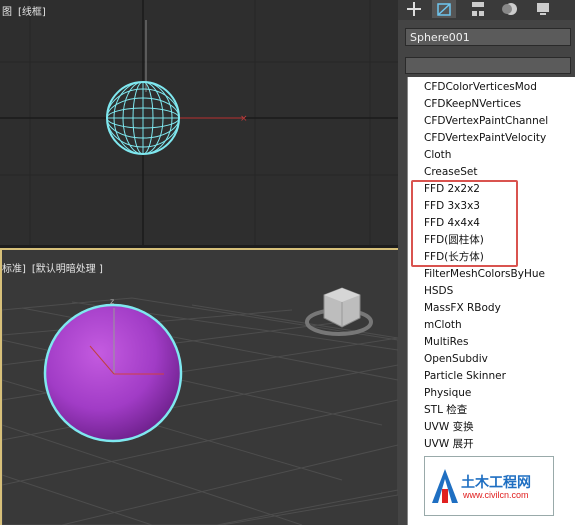  Describe the element at coordinates (444, 9) in the screenshot. I see `modify-tab-icon` at that location.